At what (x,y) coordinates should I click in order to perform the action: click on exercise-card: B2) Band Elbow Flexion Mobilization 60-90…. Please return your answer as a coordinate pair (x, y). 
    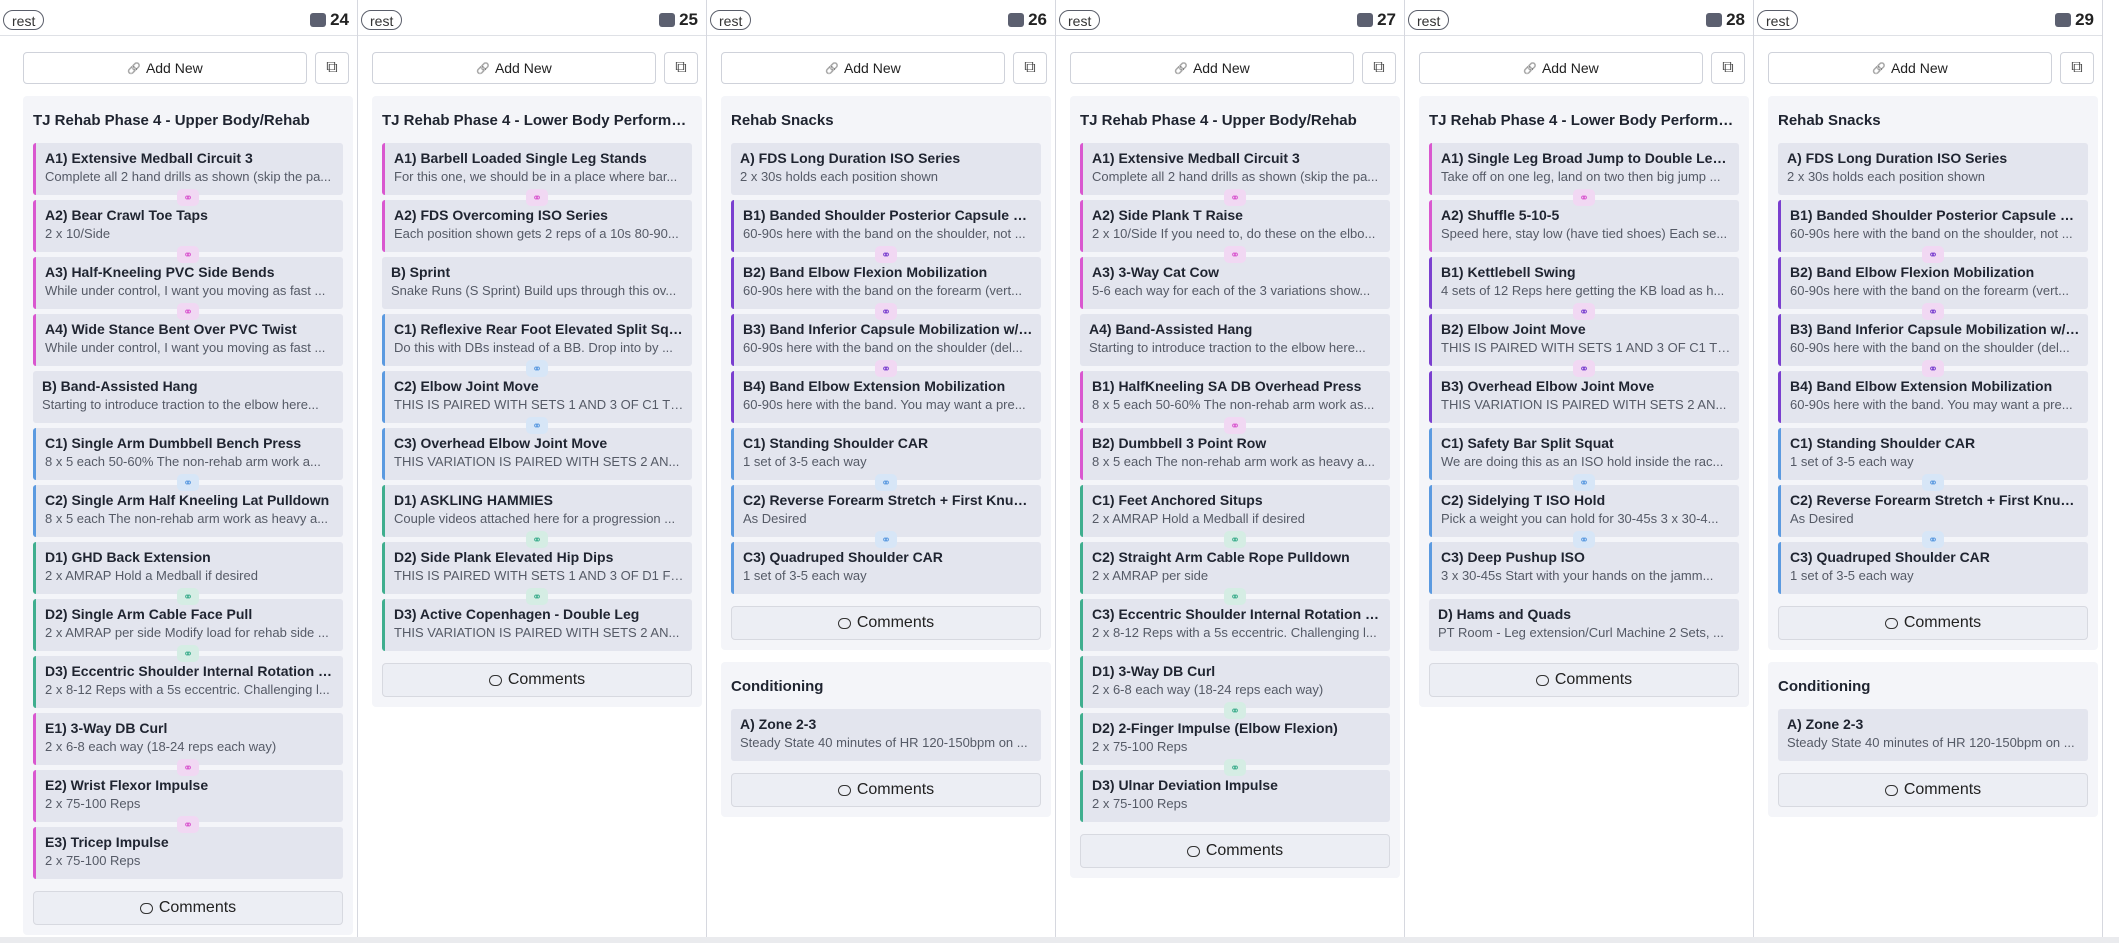
    Looking at the image, I should click on (1933, 283).